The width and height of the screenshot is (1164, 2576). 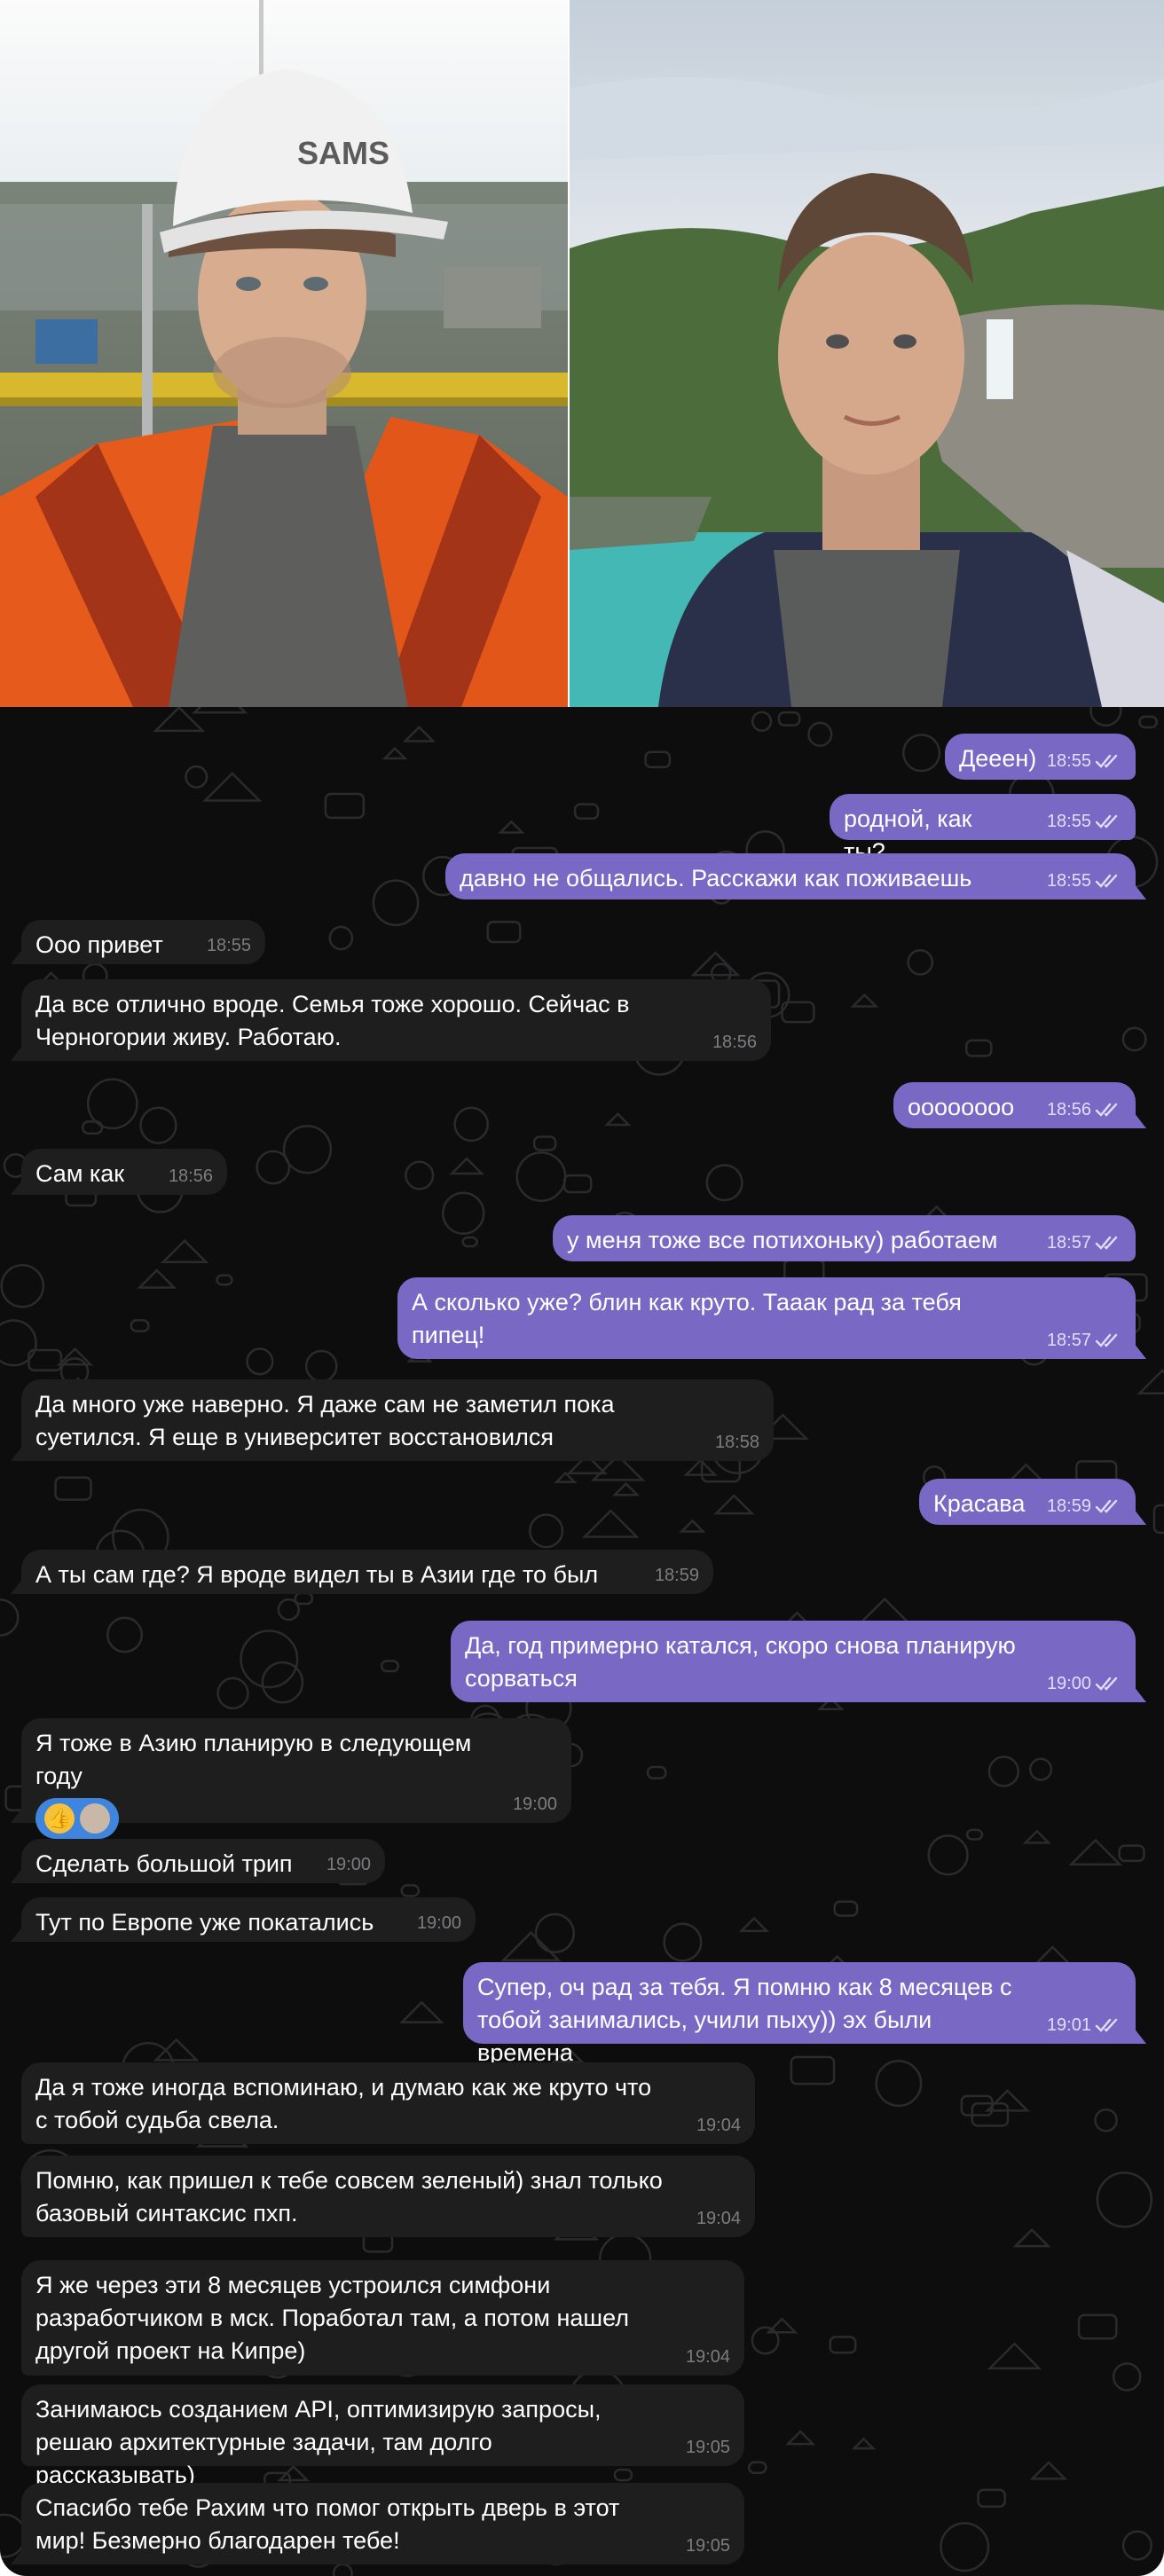 I want to click on outgoing-message: оооооооо 18:56, so click(x=1014, y=1105).